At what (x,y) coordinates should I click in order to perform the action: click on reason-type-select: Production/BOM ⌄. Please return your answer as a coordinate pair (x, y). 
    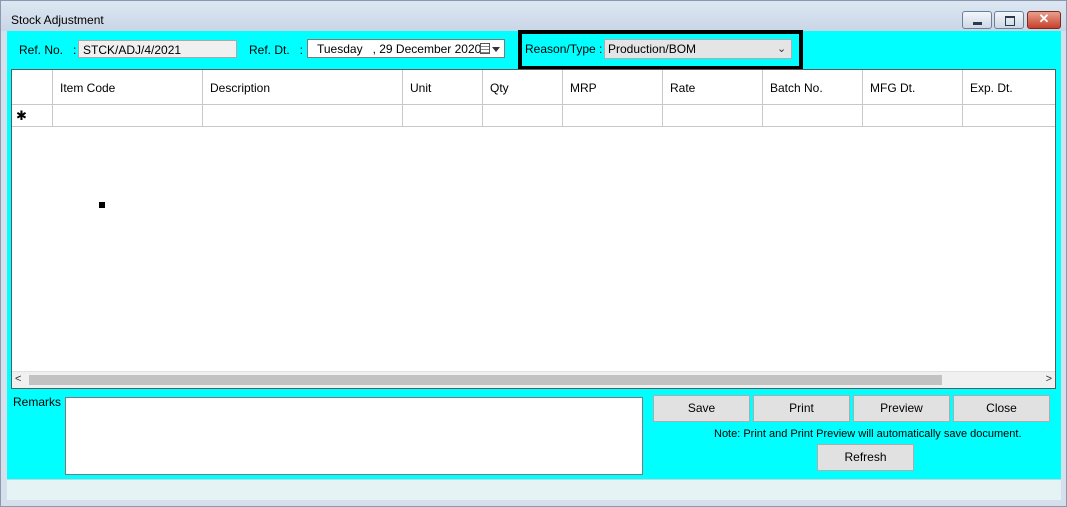
    Looking at the image, I should click on (698, 49).